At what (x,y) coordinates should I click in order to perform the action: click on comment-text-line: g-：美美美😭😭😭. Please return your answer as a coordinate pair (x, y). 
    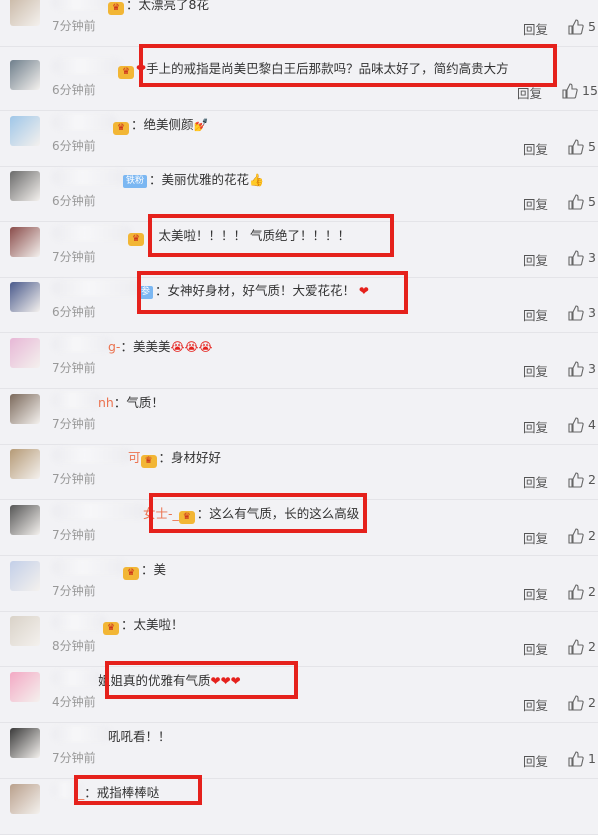
    Looking at the image, I should click on (160, 347).